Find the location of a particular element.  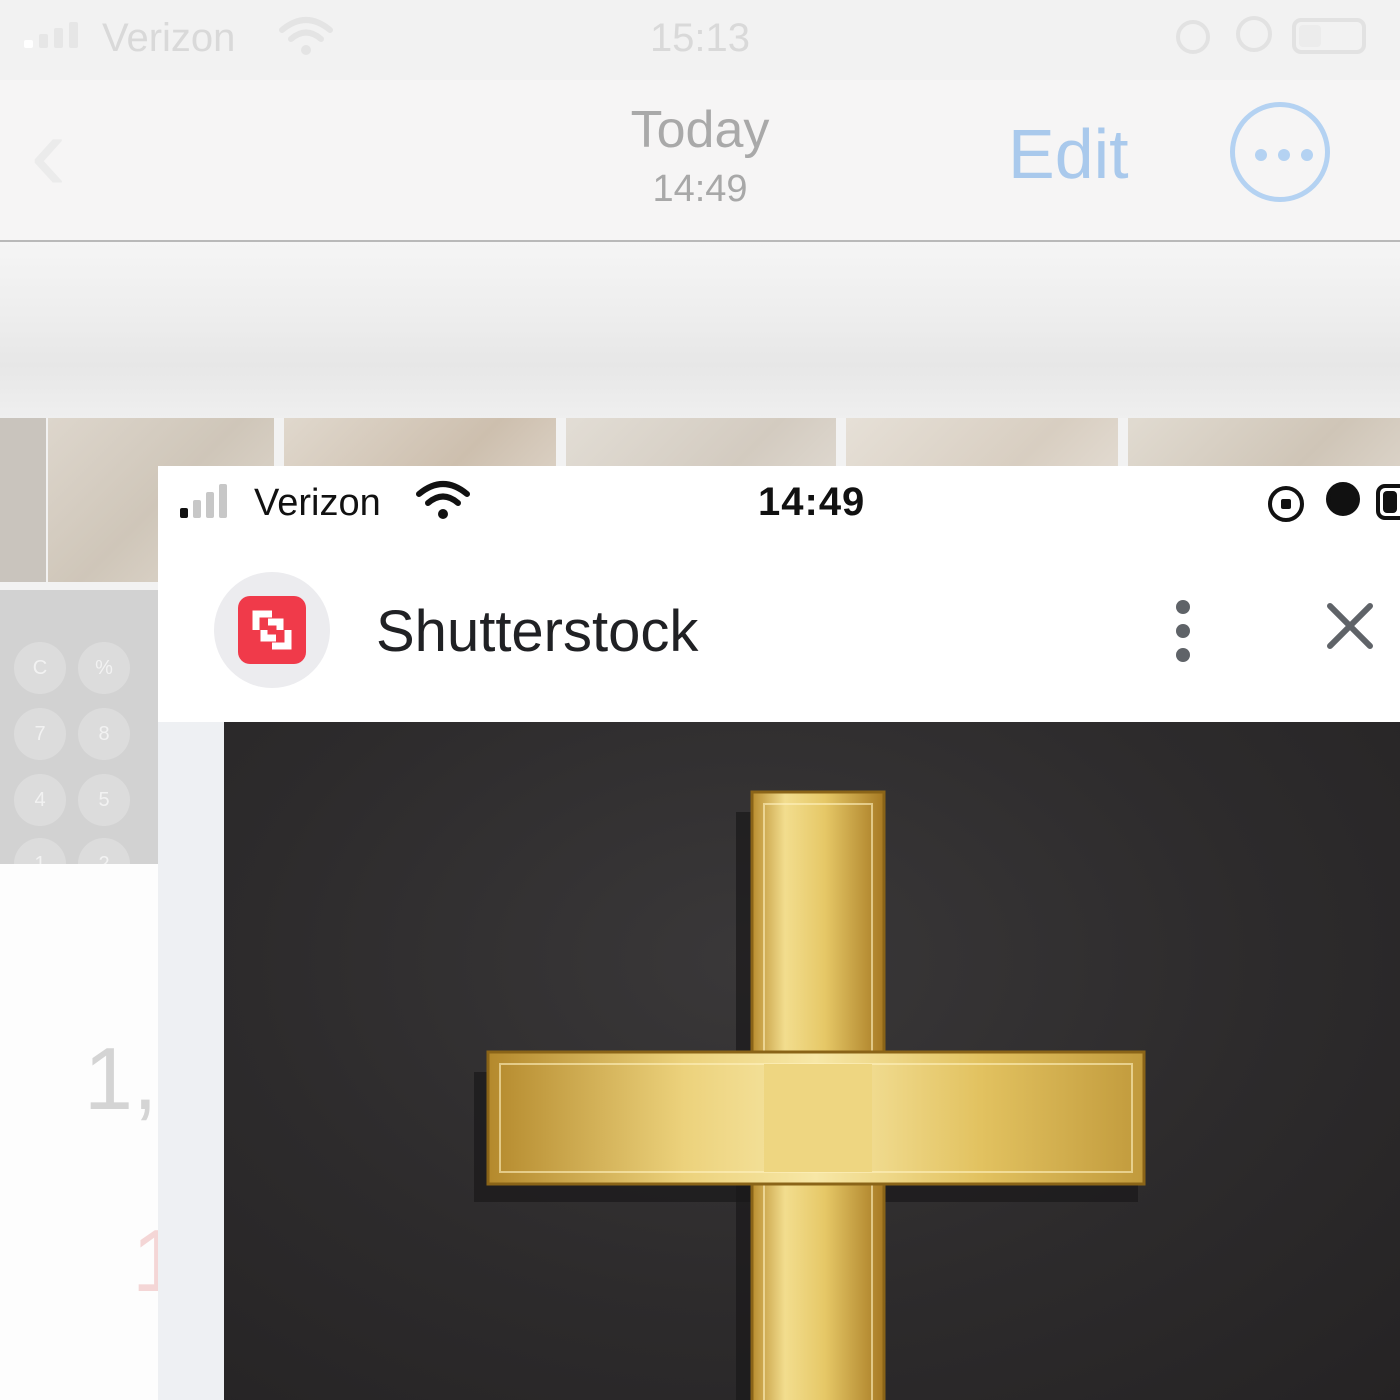

background-number: 1, is located at coordinates (121, 1078).